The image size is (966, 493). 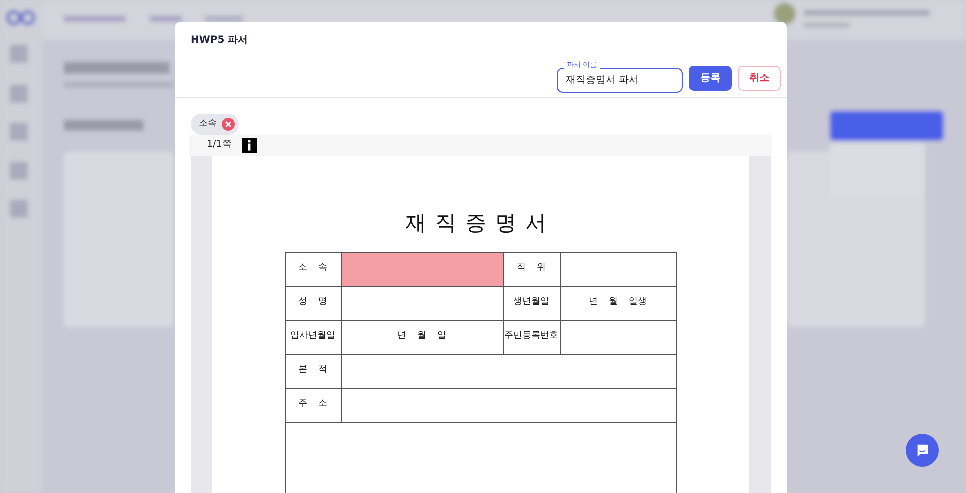 What do you see at coordinates (531, 303) in the screenshot?
I see `table-cell: 생년월일` at bounding box center [531, 303].